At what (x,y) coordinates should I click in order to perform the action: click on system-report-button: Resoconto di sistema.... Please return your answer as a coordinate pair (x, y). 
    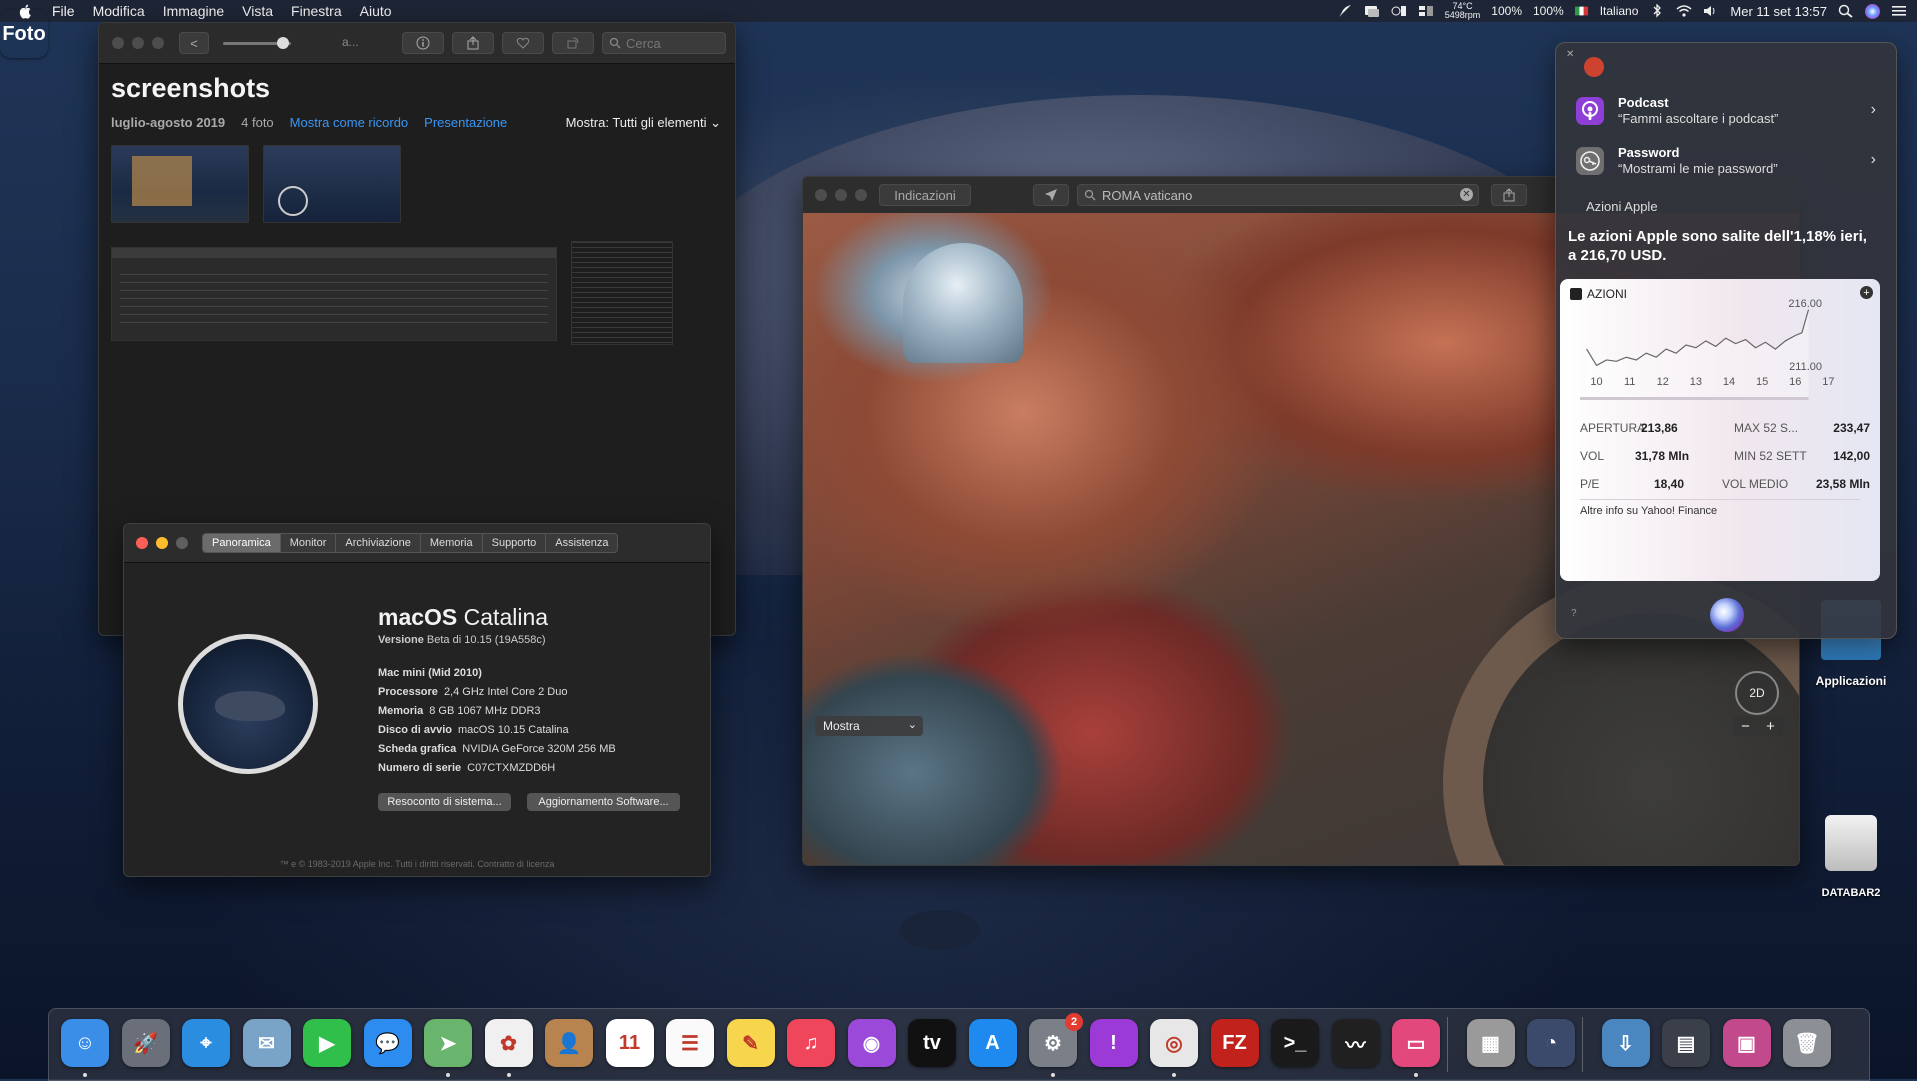
    Looking at the image, I should click on (444, 802).